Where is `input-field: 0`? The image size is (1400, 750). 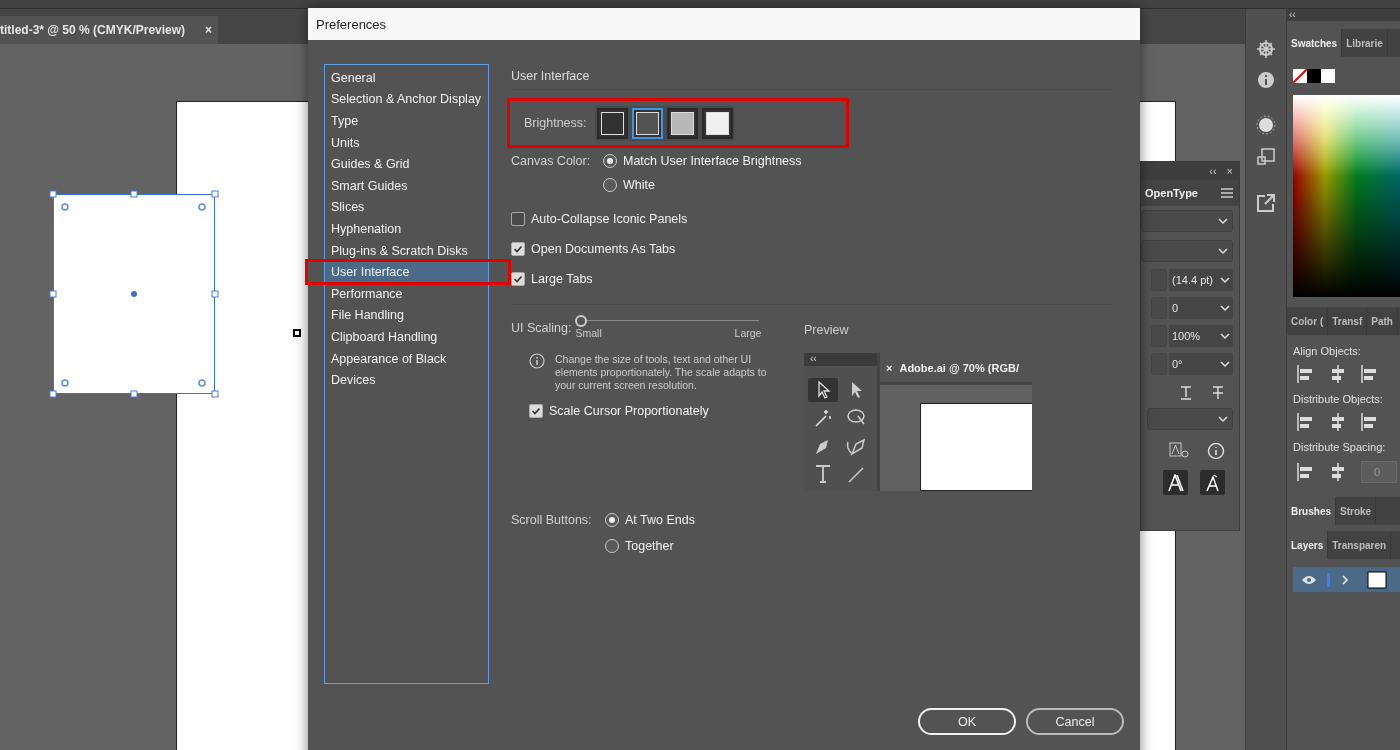
input-field: 0 is located at coordinates (1201, 308).